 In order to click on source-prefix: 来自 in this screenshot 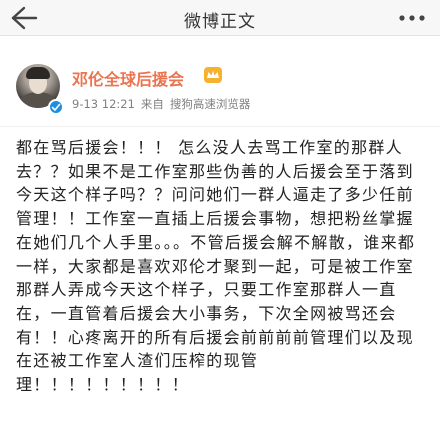, I will do `click(152, 104)`.